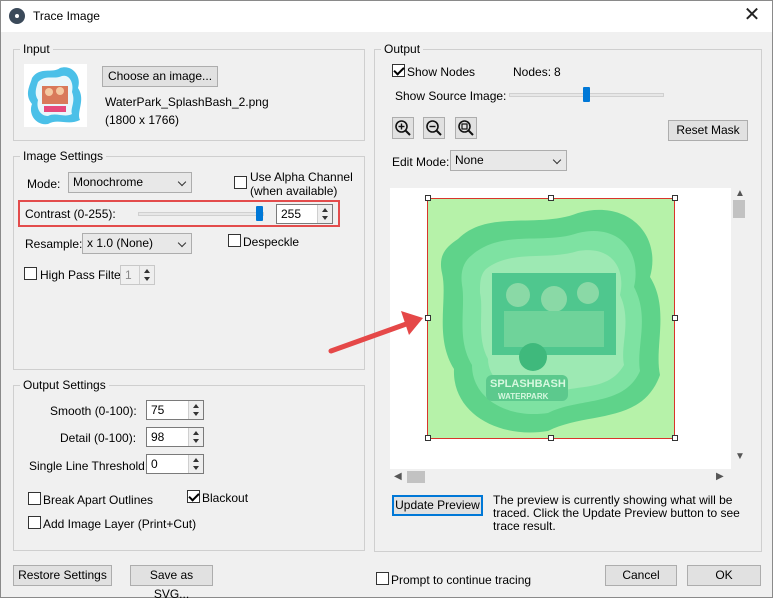  I want to click on source-image-thumbnail, so click(55, 95).